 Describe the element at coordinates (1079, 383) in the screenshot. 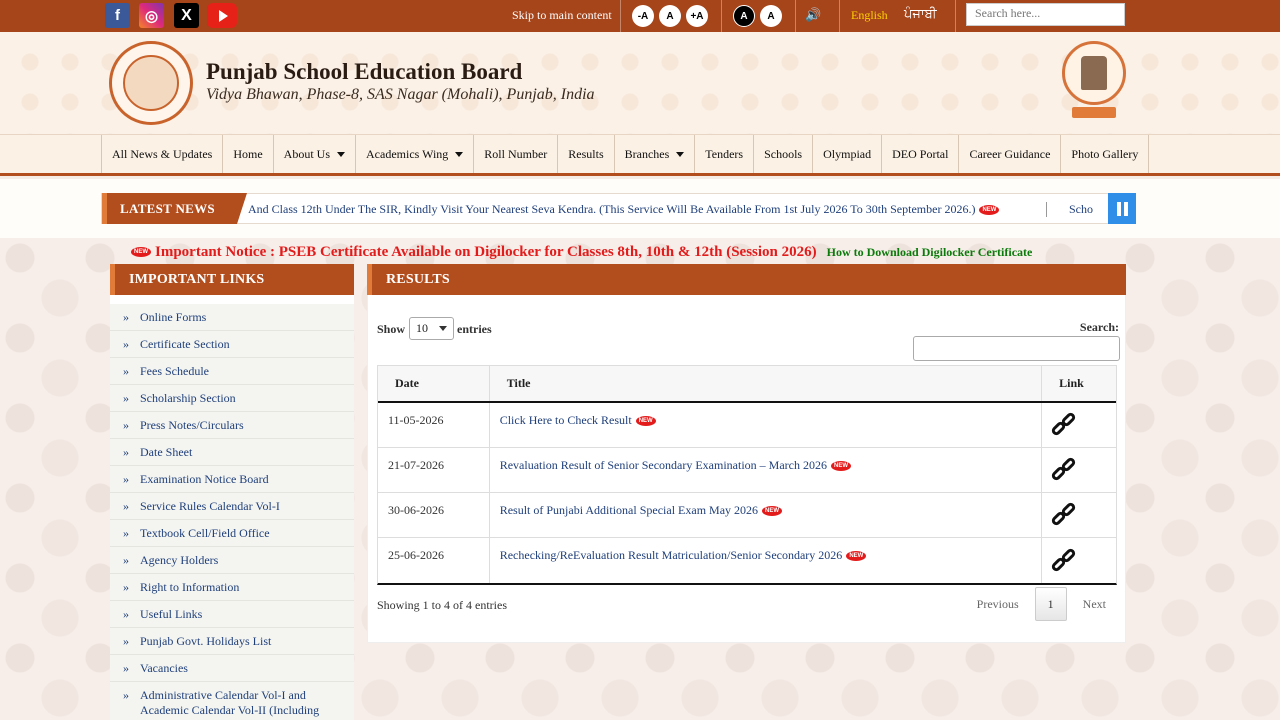

I see `column-header-link: Link` at that location.